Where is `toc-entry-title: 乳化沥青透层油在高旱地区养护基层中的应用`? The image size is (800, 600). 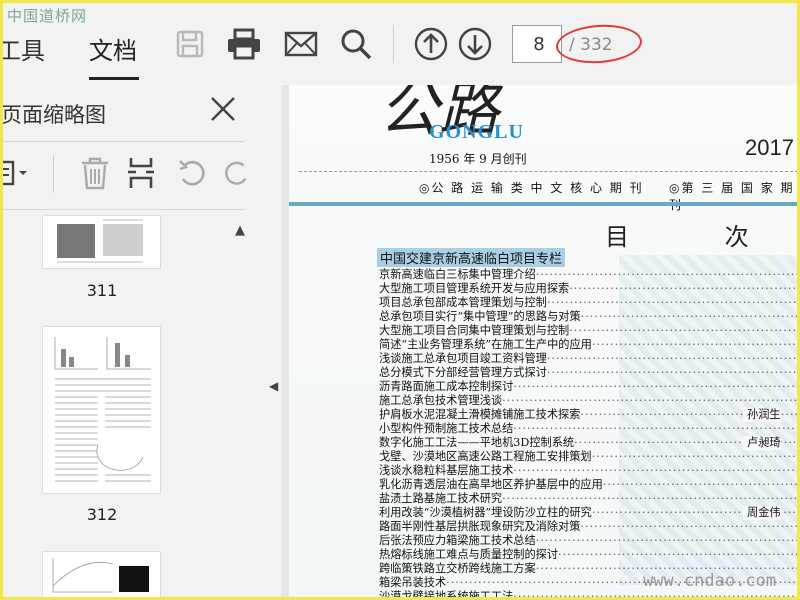
toc-entry-title: 乳化沥青透层油在高旱地区养护基层中的应用 is located at coordinates (491, 484).